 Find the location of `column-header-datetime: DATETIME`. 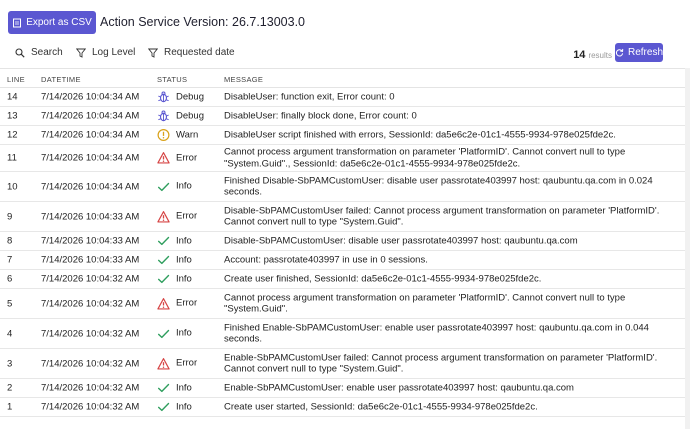

column-header-datetime: DATETIME is located at coordinates (61, 79).